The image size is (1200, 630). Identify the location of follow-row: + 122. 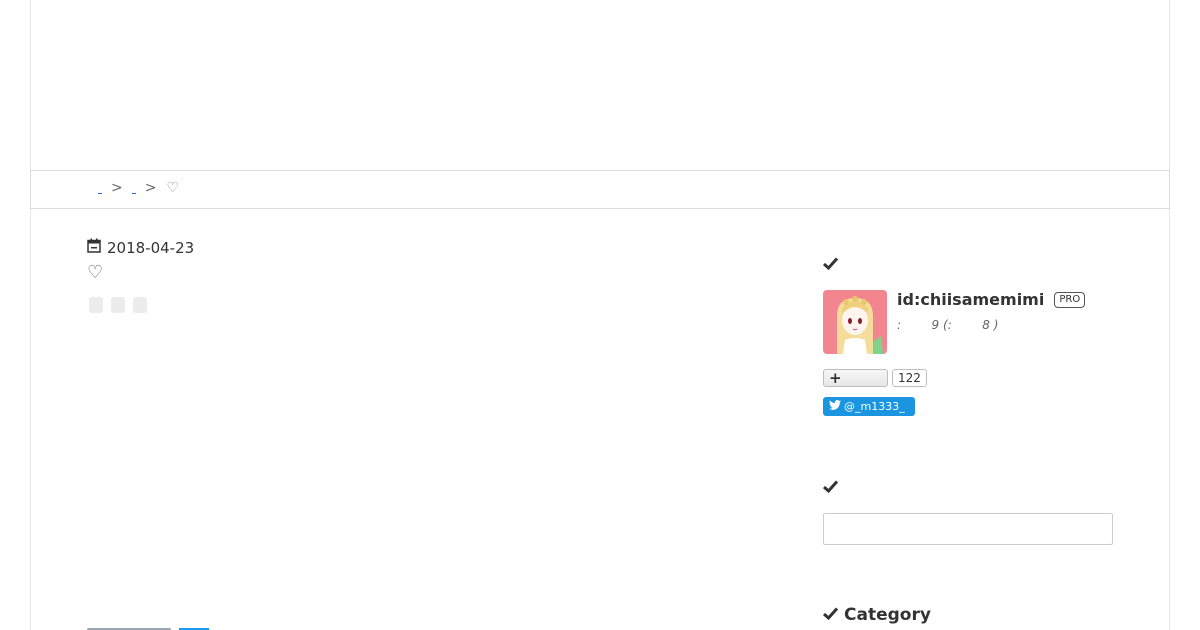
(875, 378).